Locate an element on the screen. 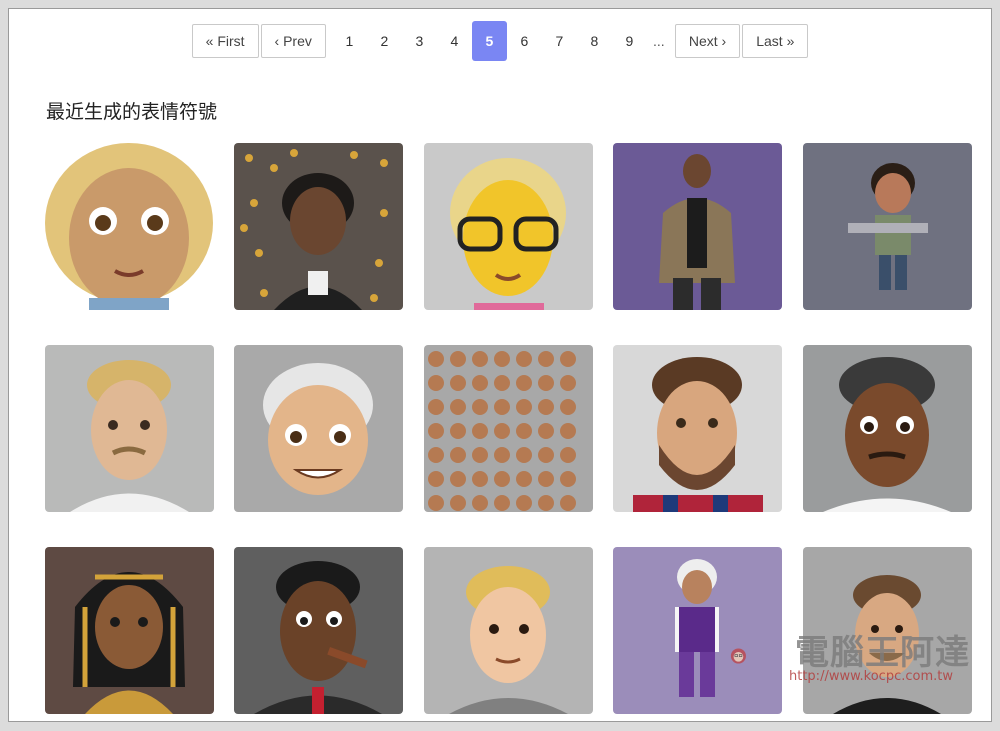 The height and width of the screenshot is (731, 1000). man-short-hair-black-shirt-emoji-icon is located at coordinates (887, 630).